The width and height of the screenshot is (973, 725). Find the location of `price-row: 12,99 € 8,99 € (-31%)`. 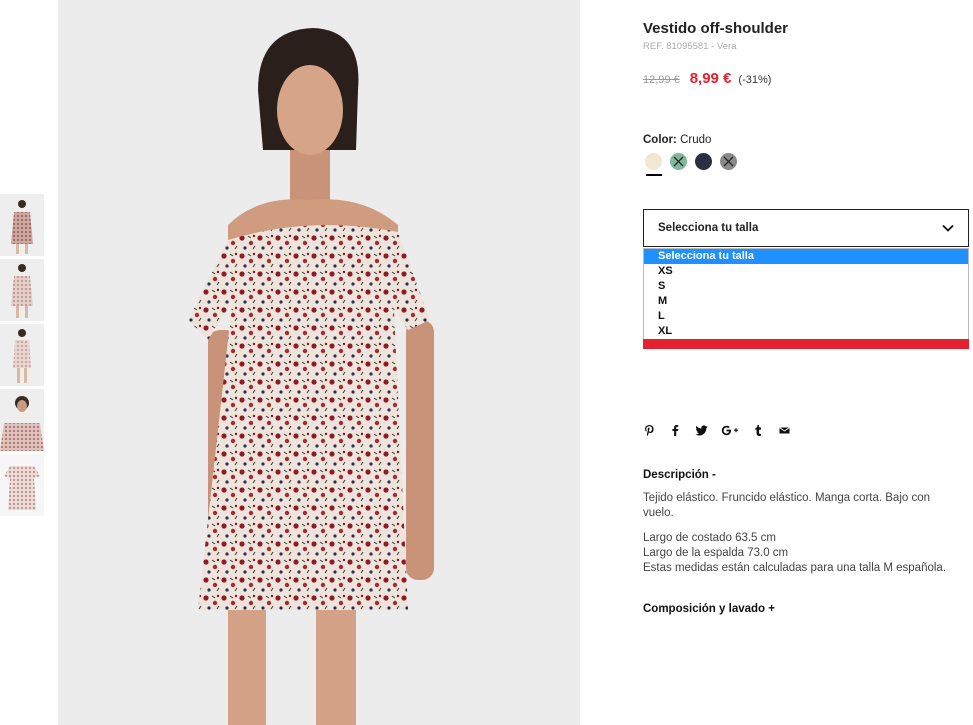

price-row: 12,99 € 8,99 € (-31%) is located at coordinates (707, 78).